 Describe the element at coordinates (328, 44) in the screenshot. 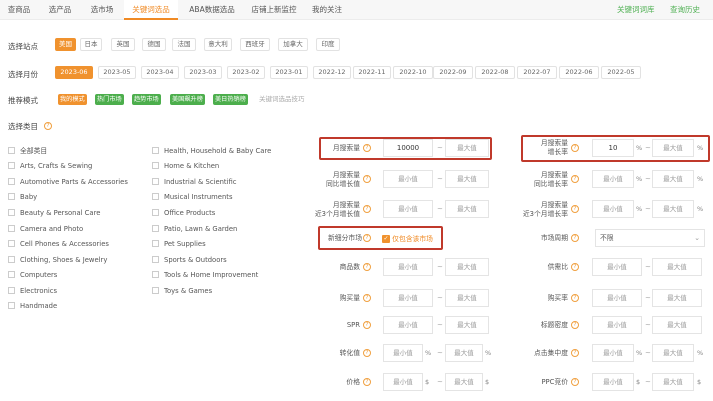

I see `site-in: 印度` at that location.